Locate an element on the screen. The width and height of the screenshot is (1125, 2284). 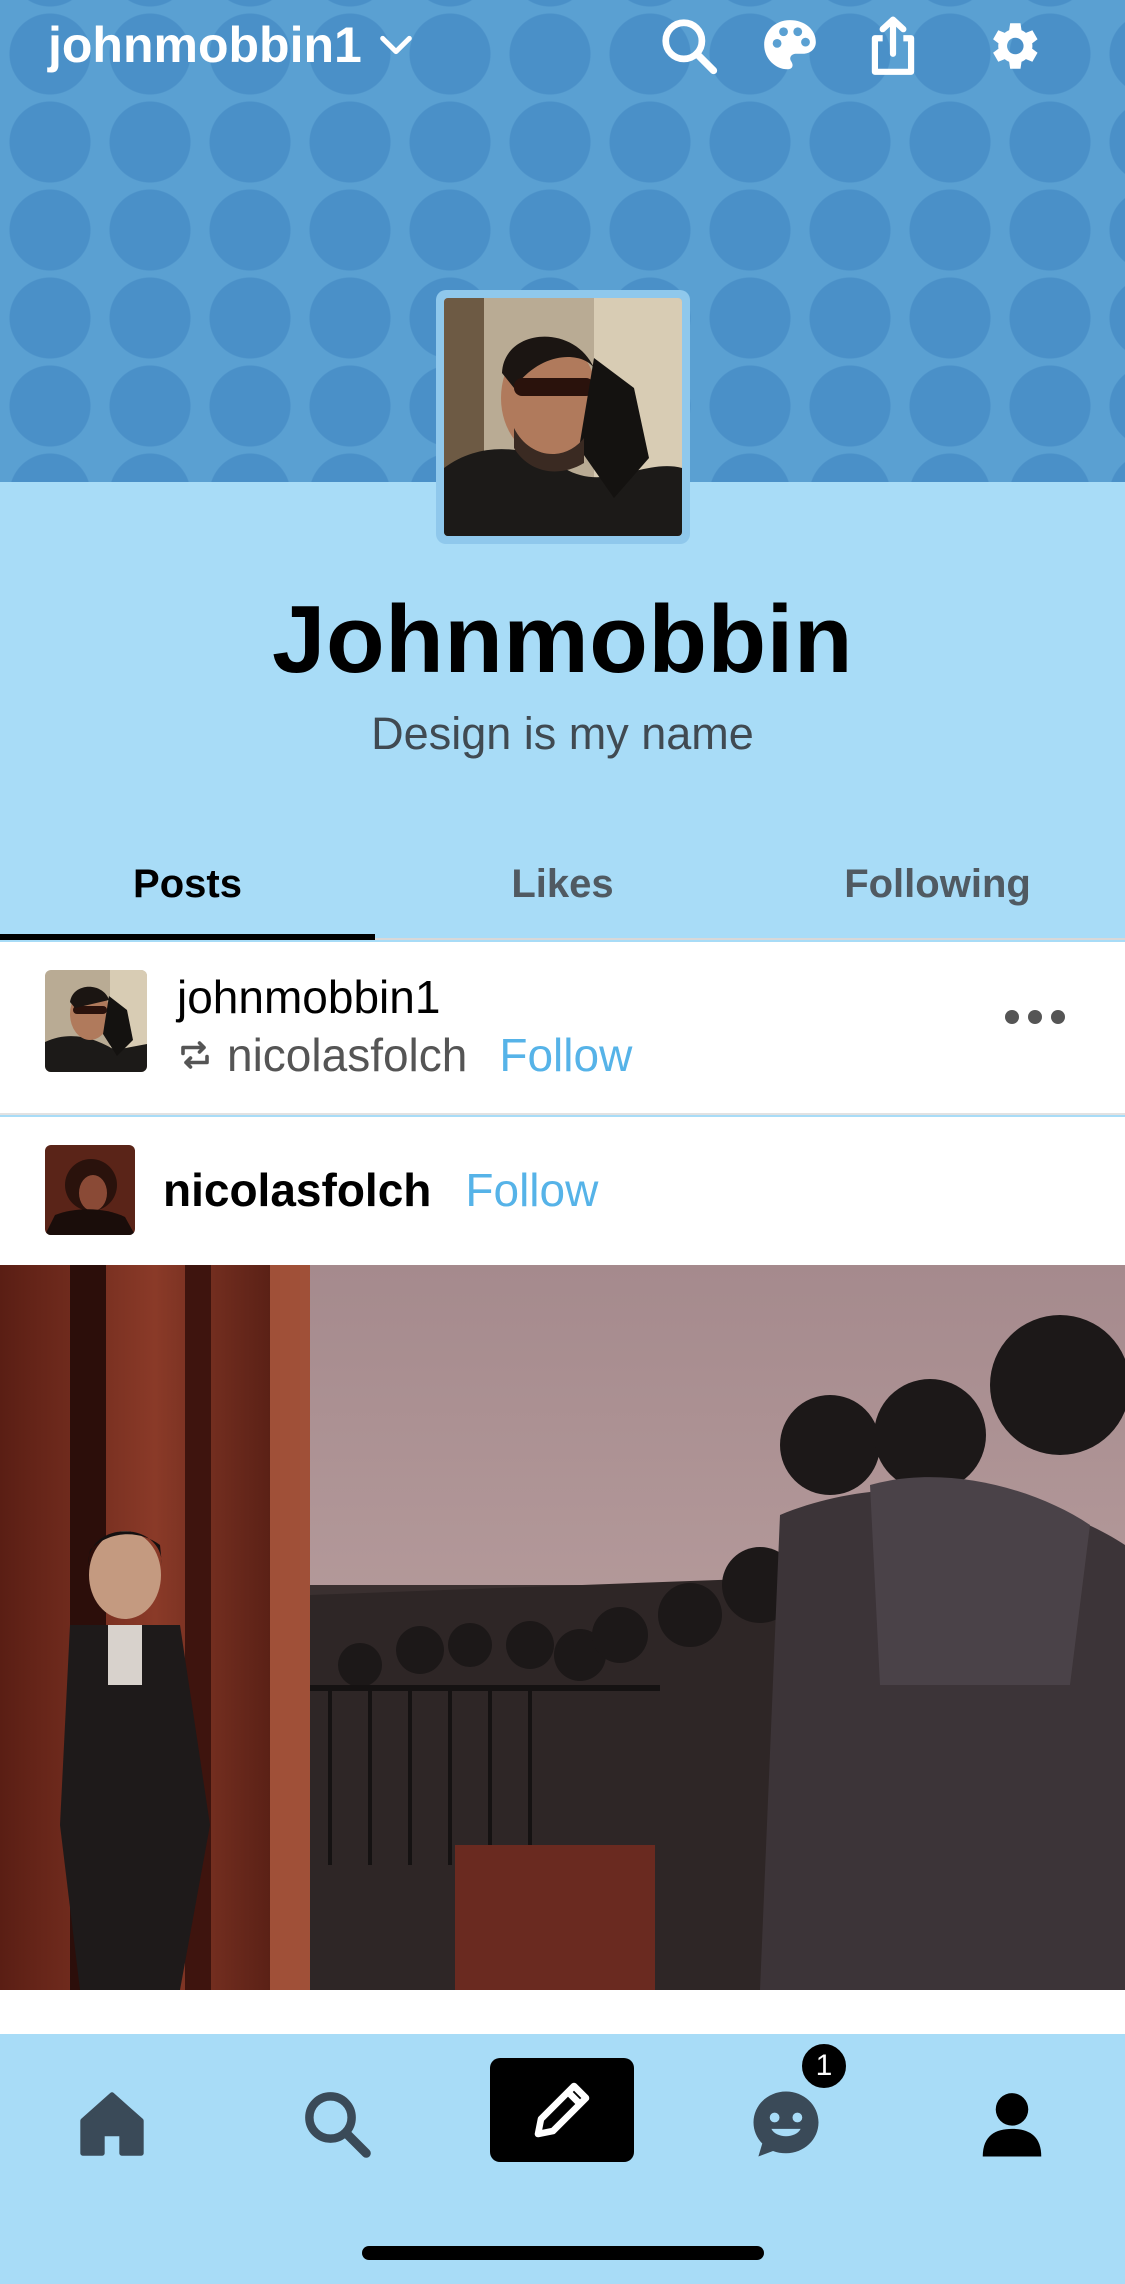
account-icon is located at coordinates (1012, 2125).